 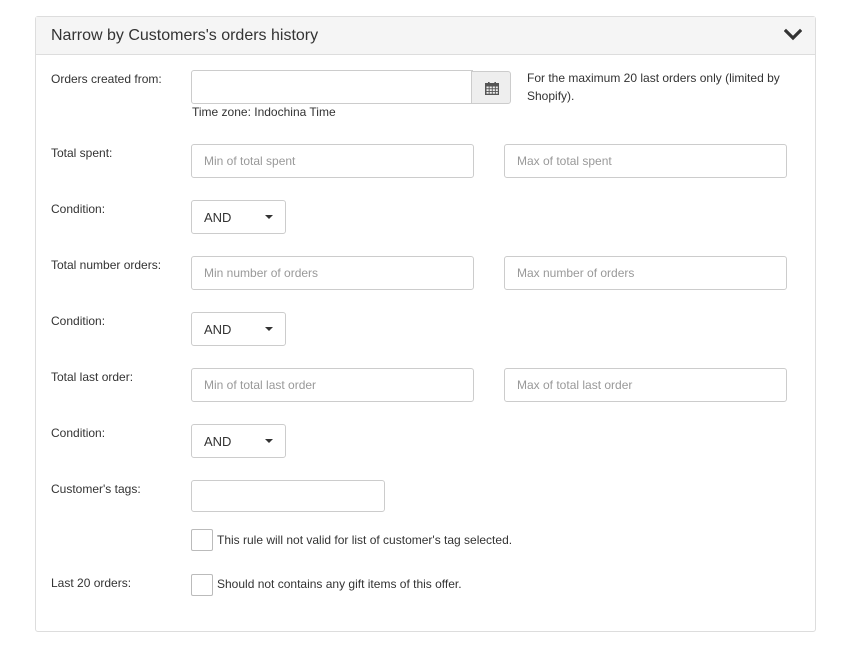 I want to click on min-number-orders-input, so click(x=332, y=273).